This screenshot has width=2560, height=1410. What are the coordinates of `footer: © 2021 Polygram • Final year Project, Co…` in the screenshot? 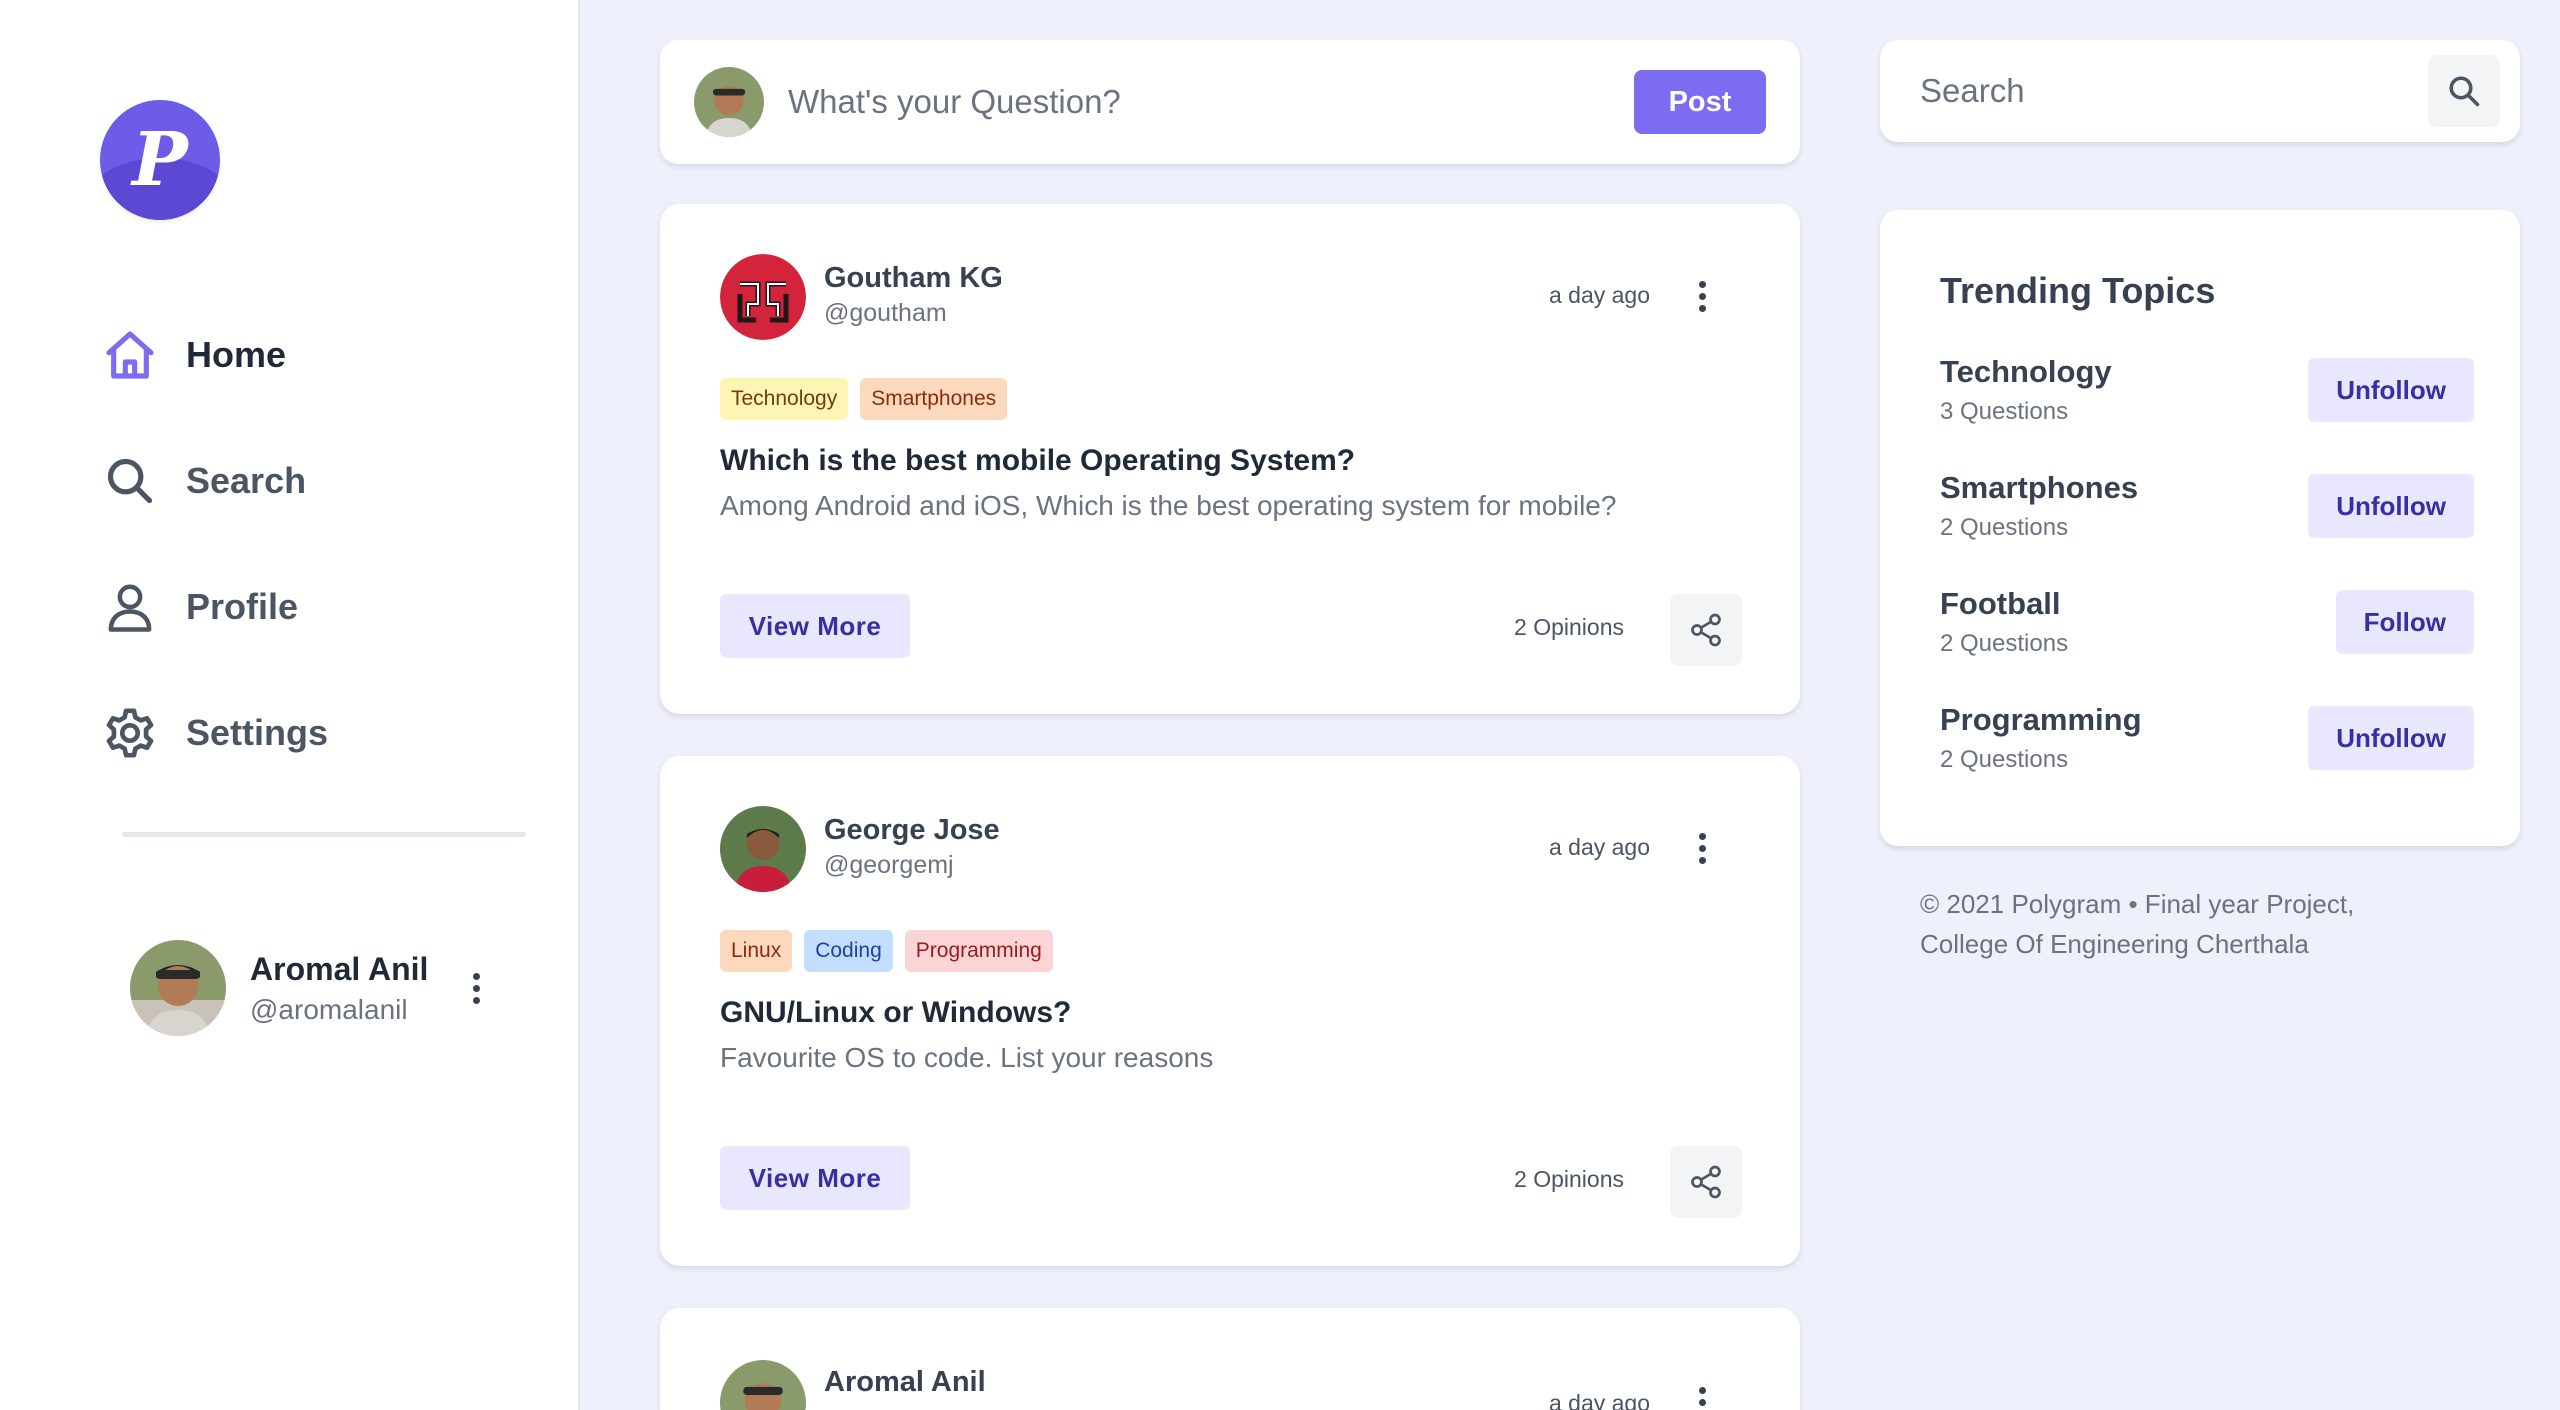 It's located at (2190, 924).